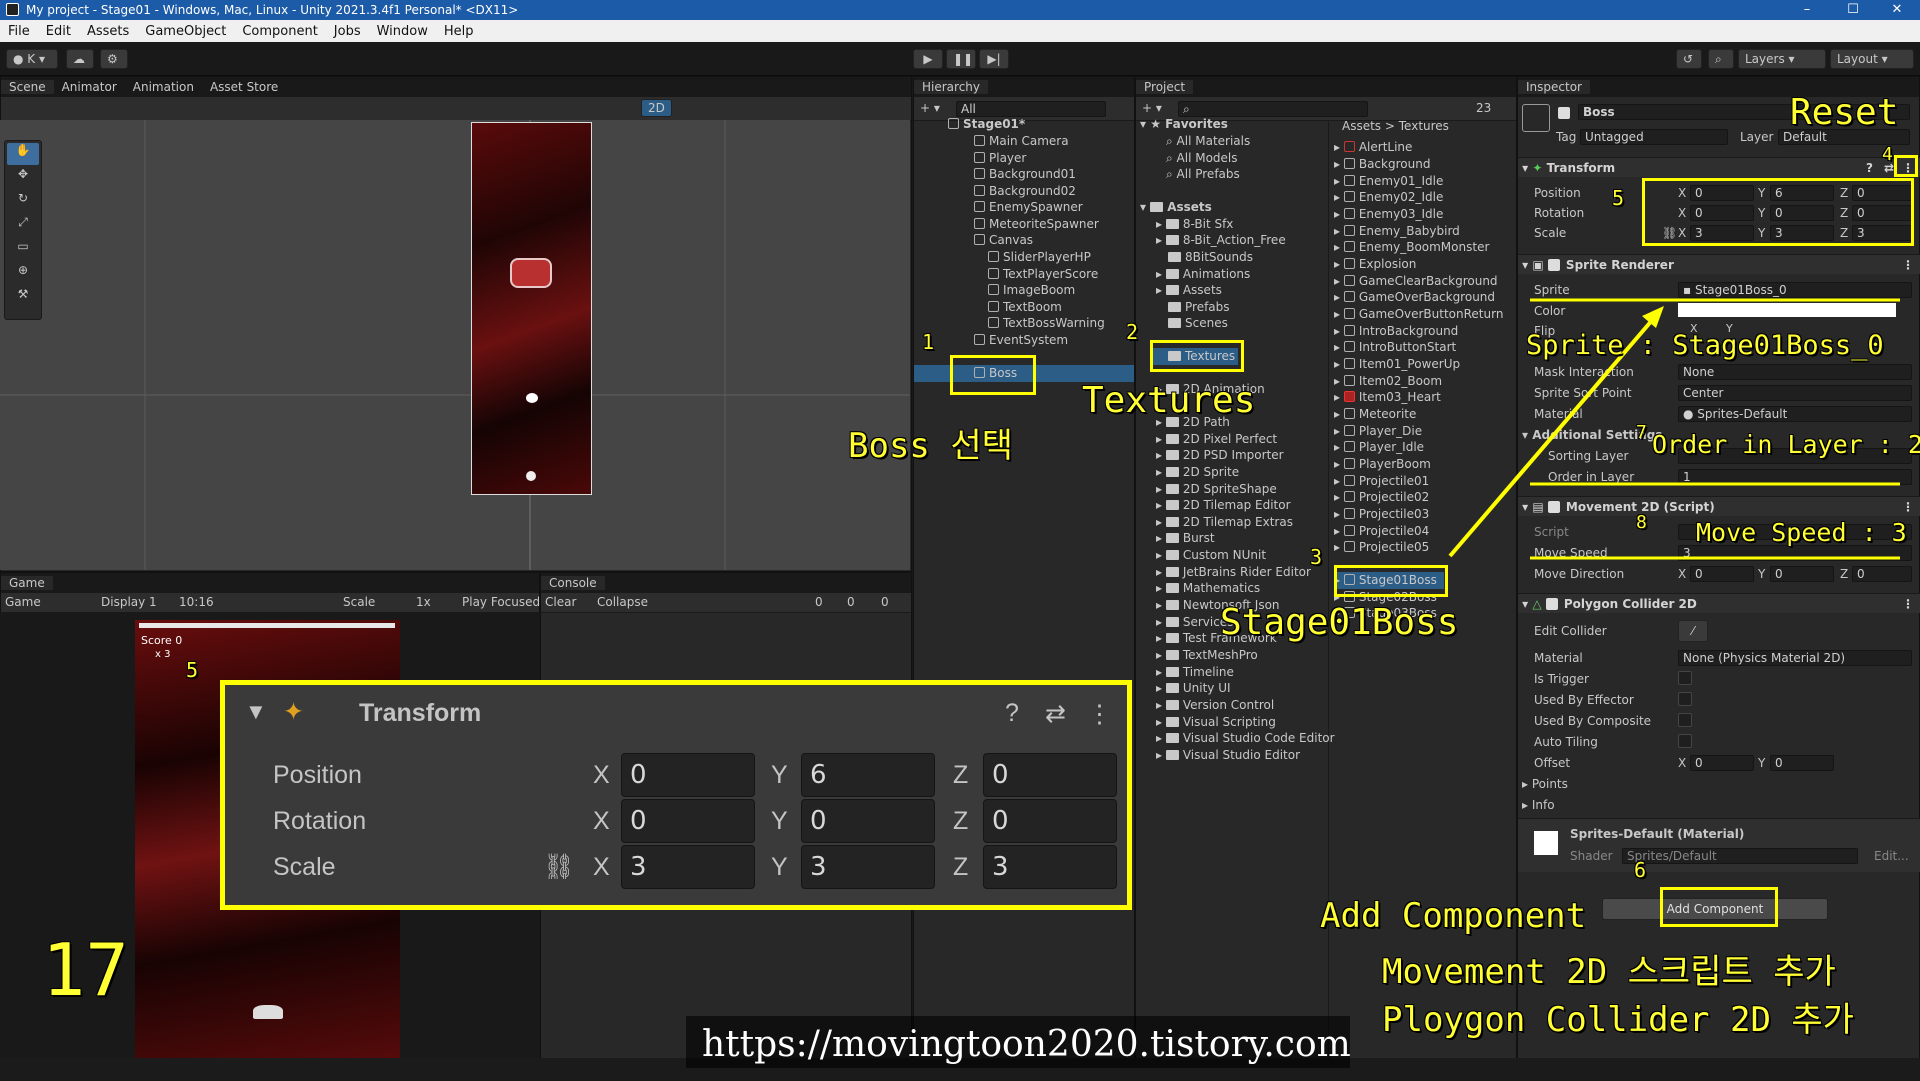 This screenshot has height=1081, width=1920. Describe the element at coordinates (1618, 1020) in the screenshot. I see `annotation-add-collider: Ploygon Collider 2D 추가` at that location.